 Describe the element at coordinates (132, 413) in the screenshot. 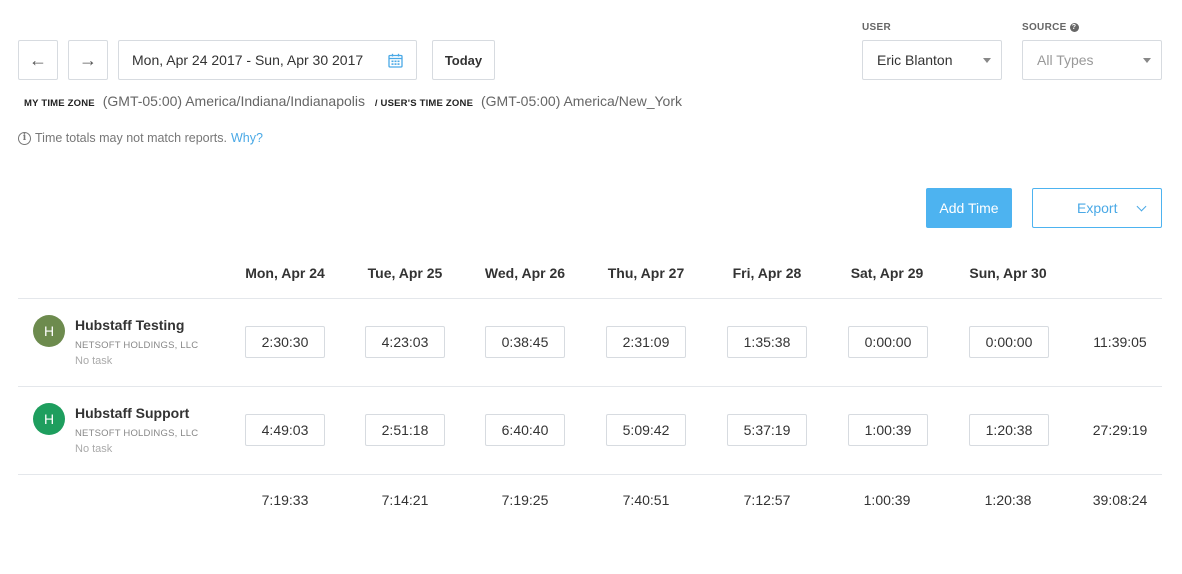

I see `project-name: Hubstaff Support` at that location.